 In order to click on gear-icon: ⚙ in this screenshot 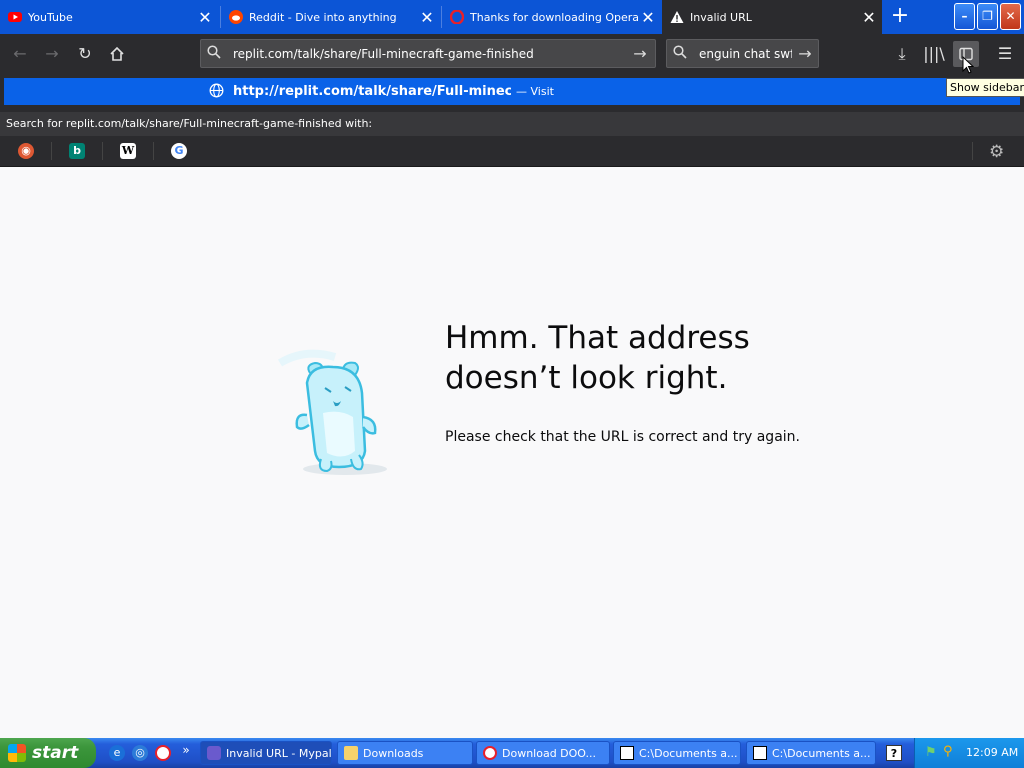, I will do `click(996, 152)`.